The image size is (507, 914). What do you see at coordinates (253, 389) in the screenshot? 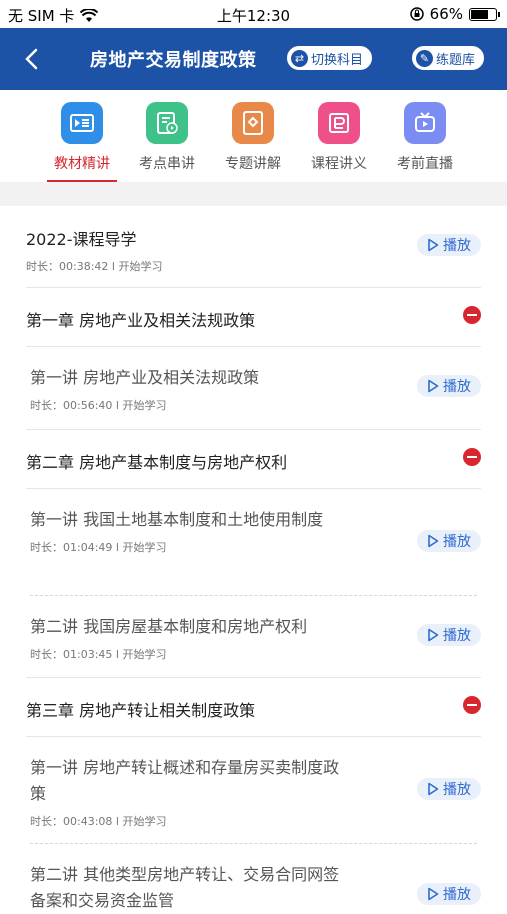
I see `lesson-item: 第一讲 房地产业及相关法规政策 时长：00:56:40 l 开始学习` at bounding box center [253, 389].